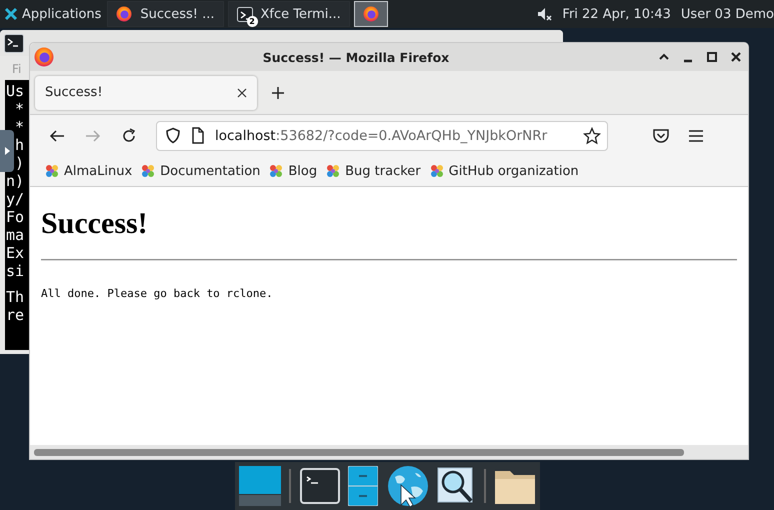 This screenshot has height=510, width=774. I want to click on pocket-icon, so click(661, 135).